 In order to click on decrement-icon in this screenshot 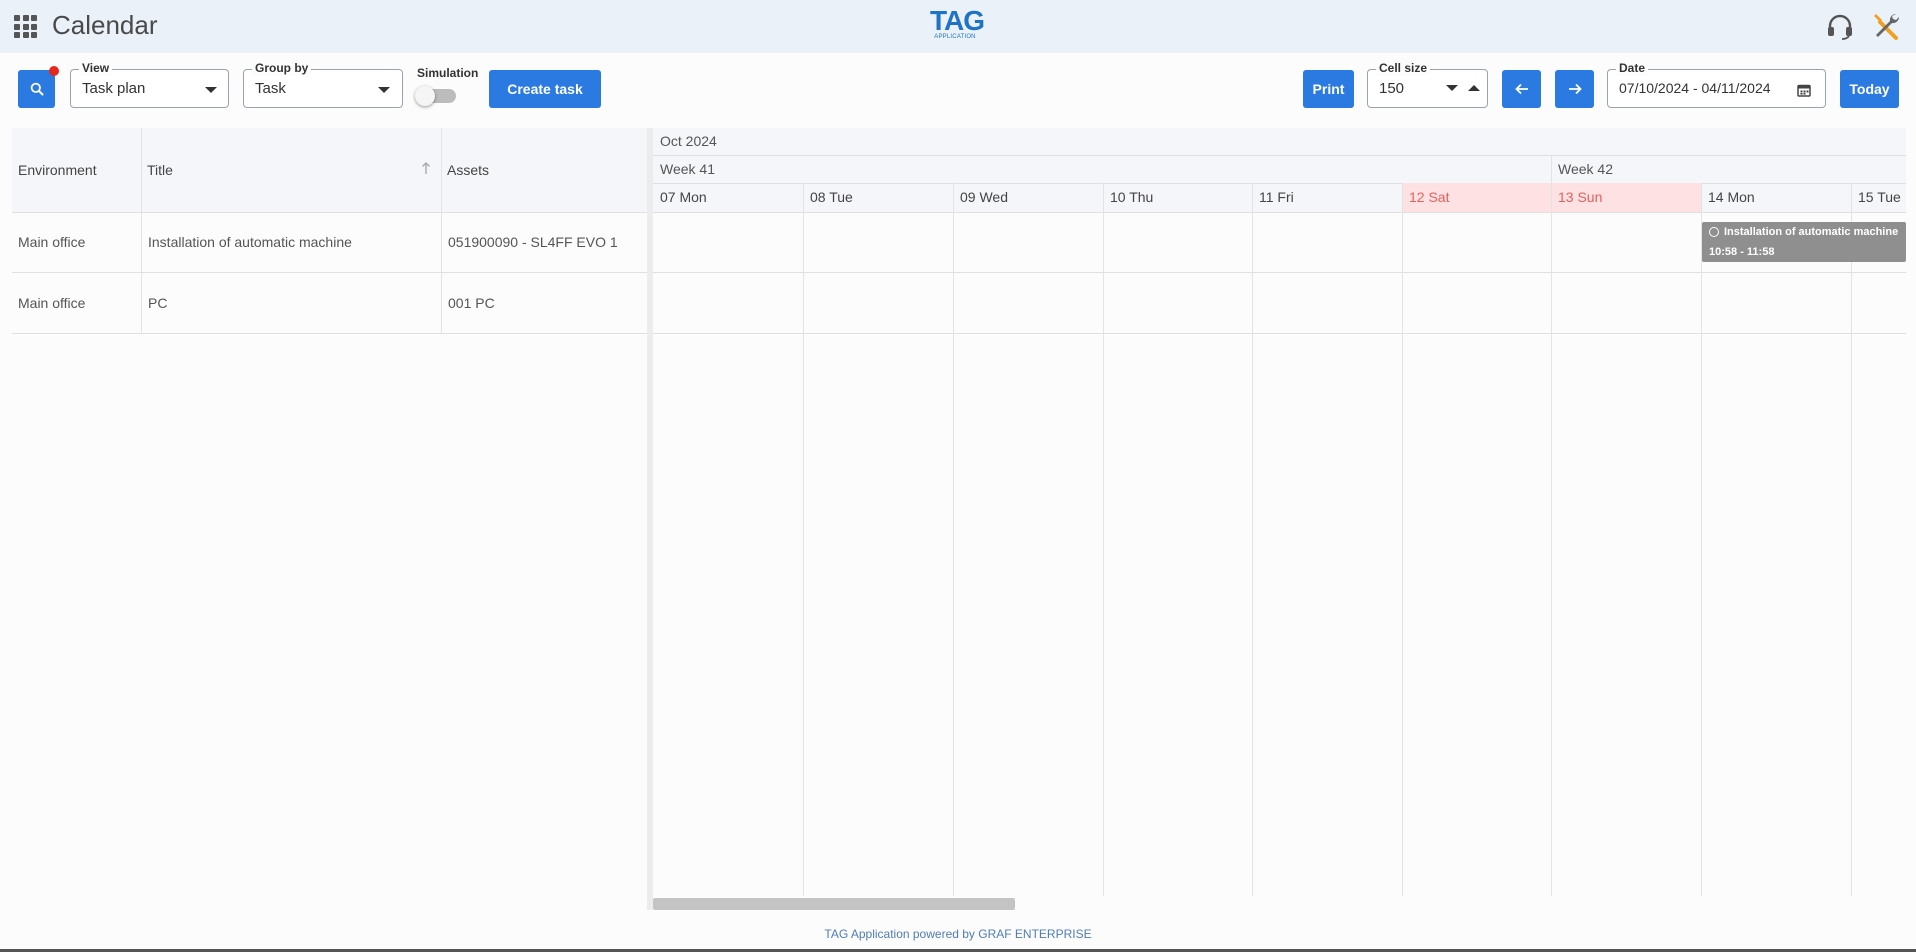, I will do `click(1452, 88)`.